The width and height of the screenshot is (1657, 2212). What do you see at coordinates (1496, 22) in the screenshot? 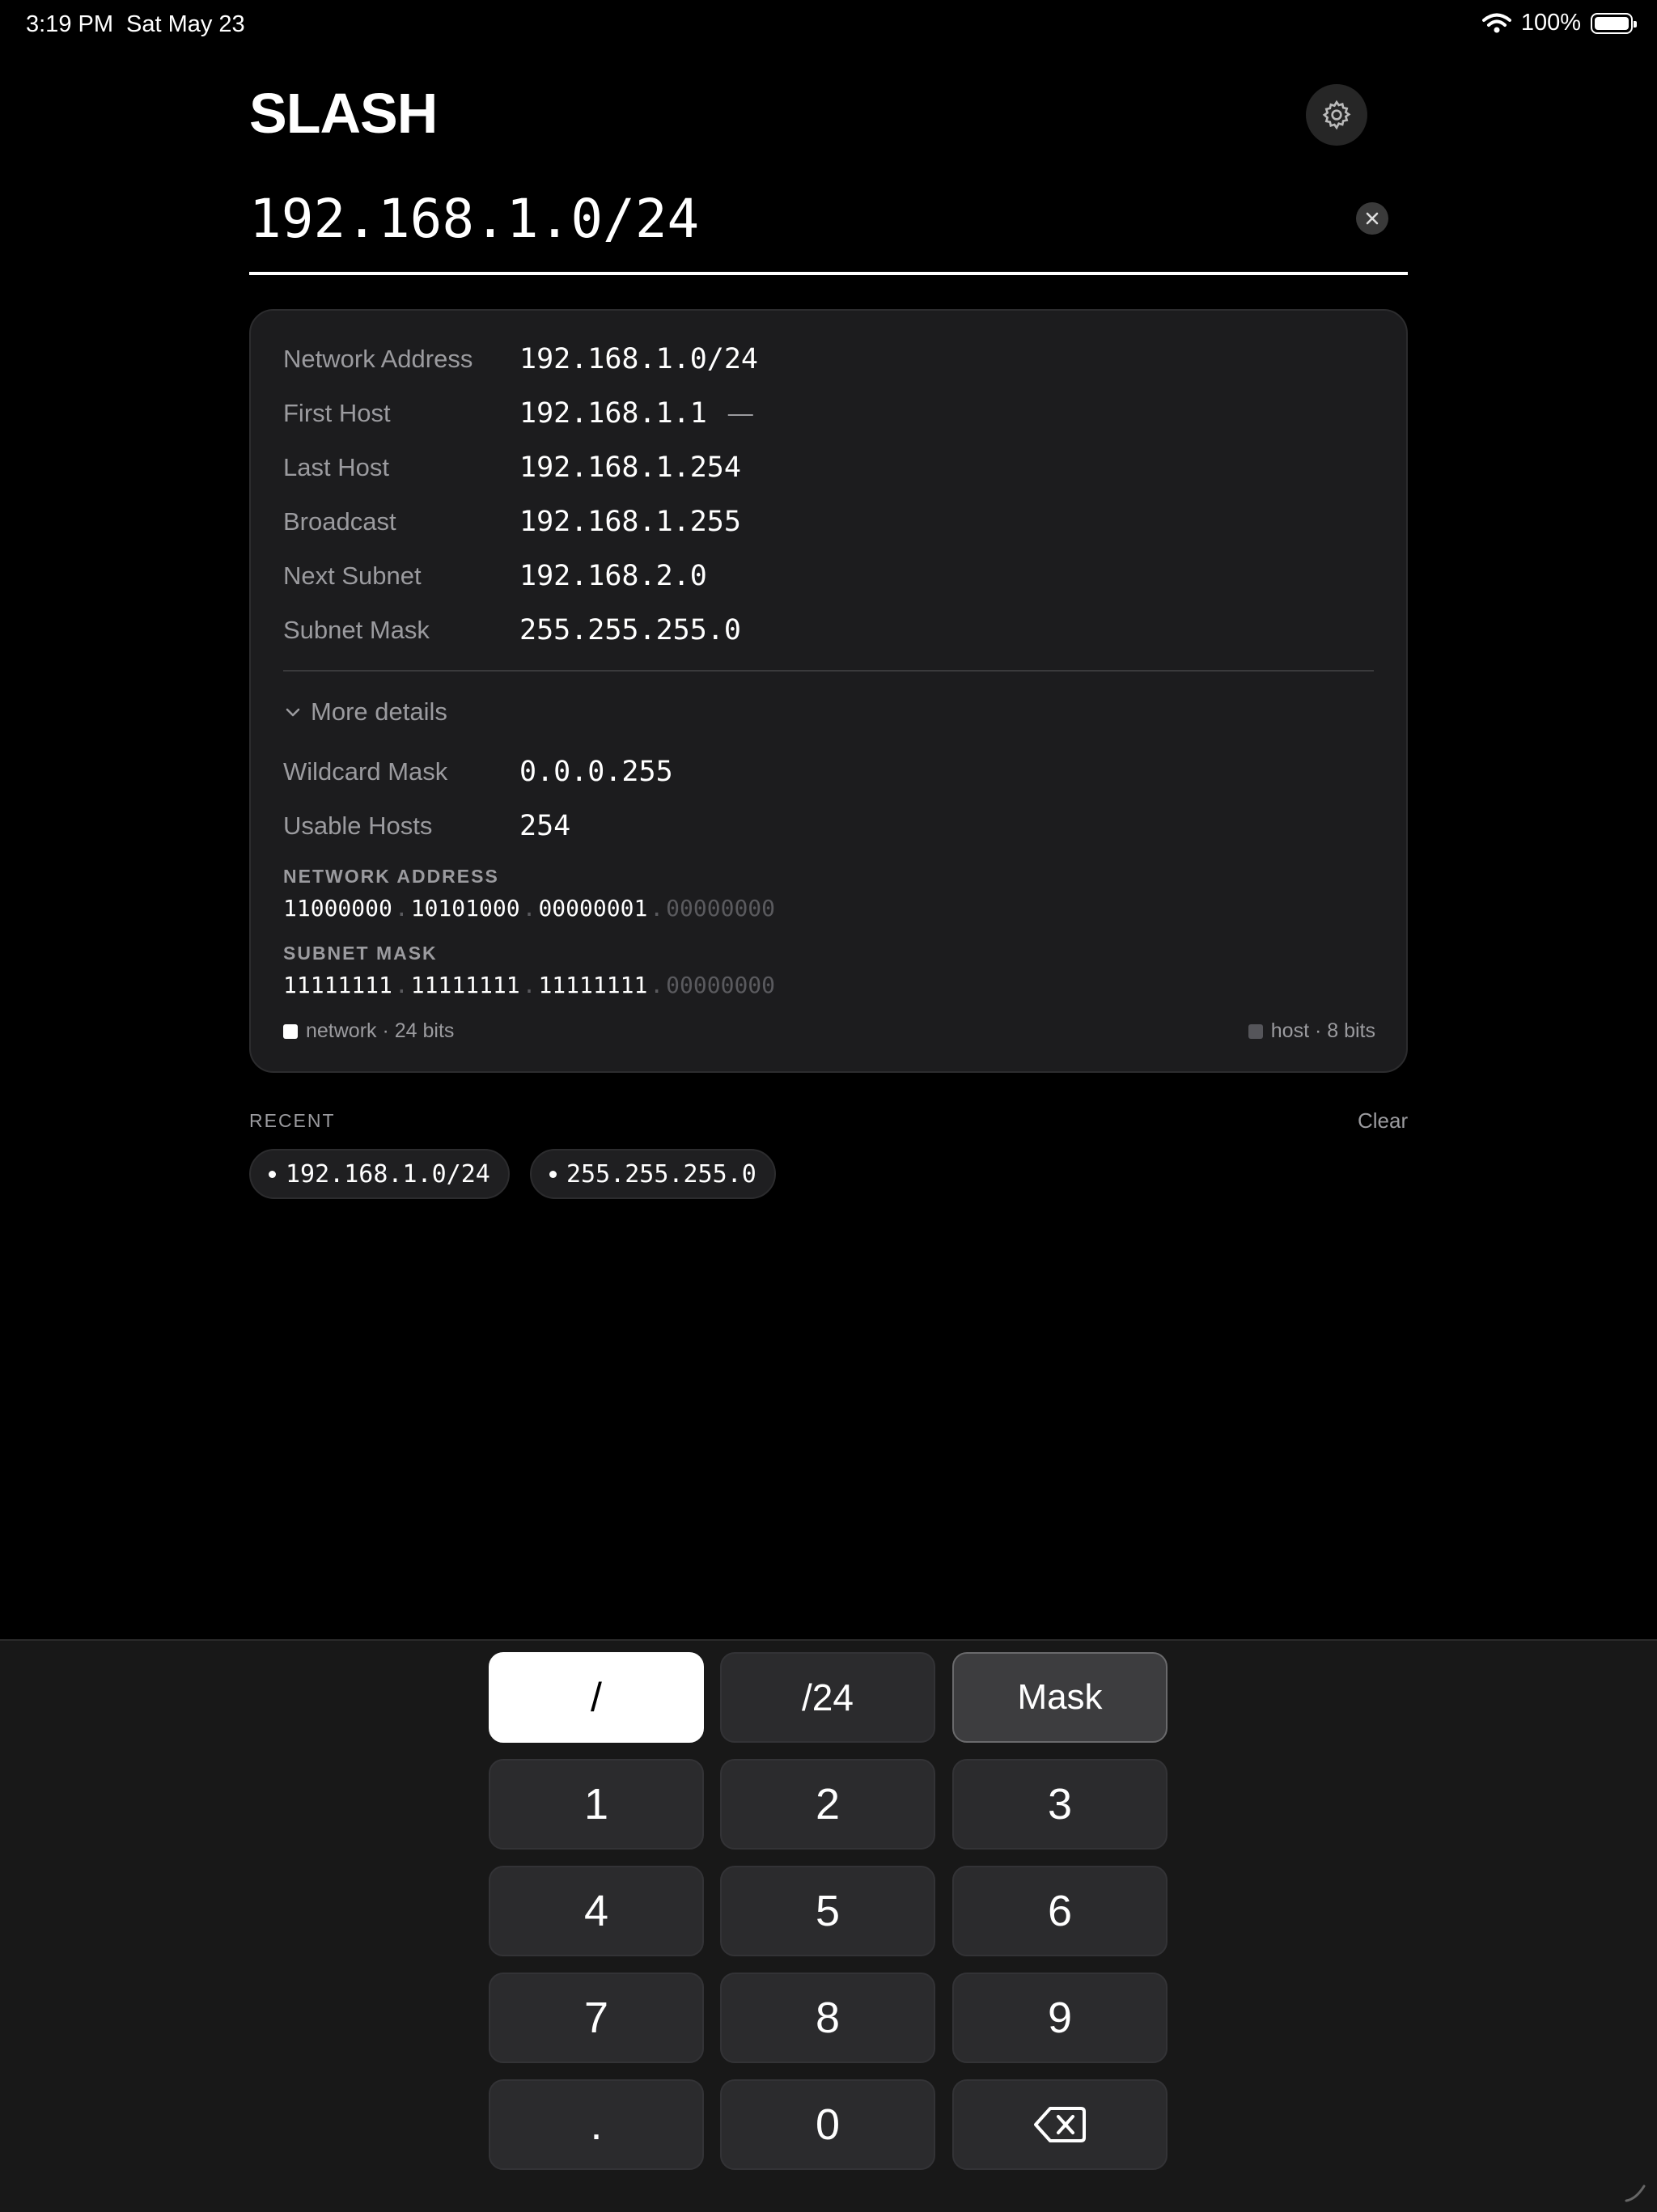
I see `wifi-icon` at bounding box center [1496, 22].